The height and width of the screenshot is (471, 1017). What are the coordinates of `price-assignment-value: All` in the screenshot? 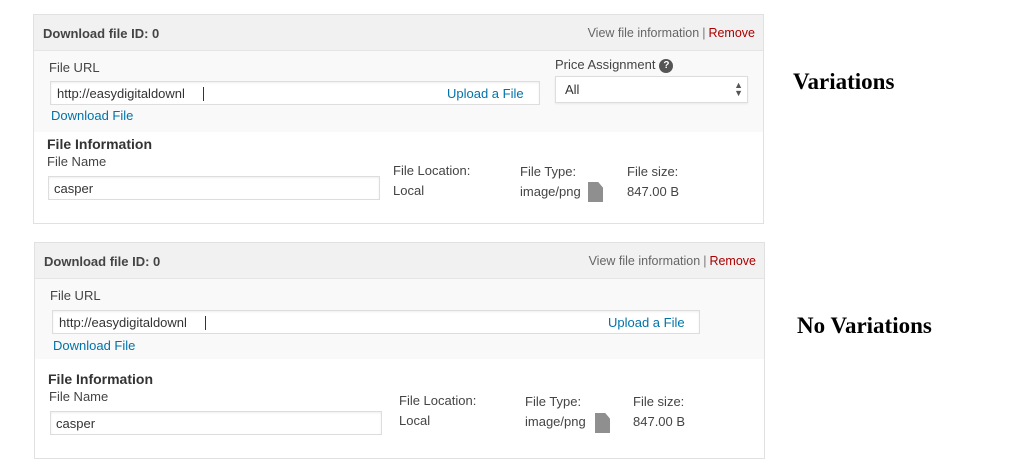 It's located at (572, 89).